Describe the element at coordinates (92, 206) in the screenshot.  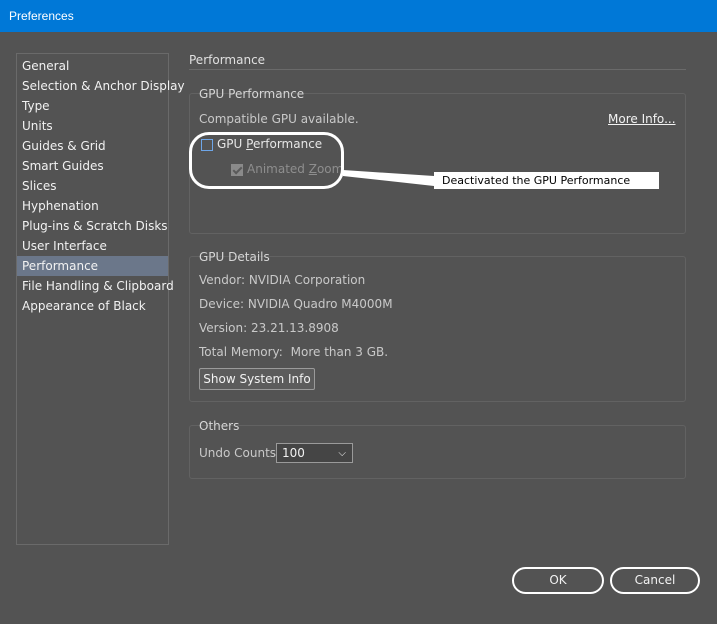
I see `sidebar-item-hyphenation: Hyphenation` at that location.